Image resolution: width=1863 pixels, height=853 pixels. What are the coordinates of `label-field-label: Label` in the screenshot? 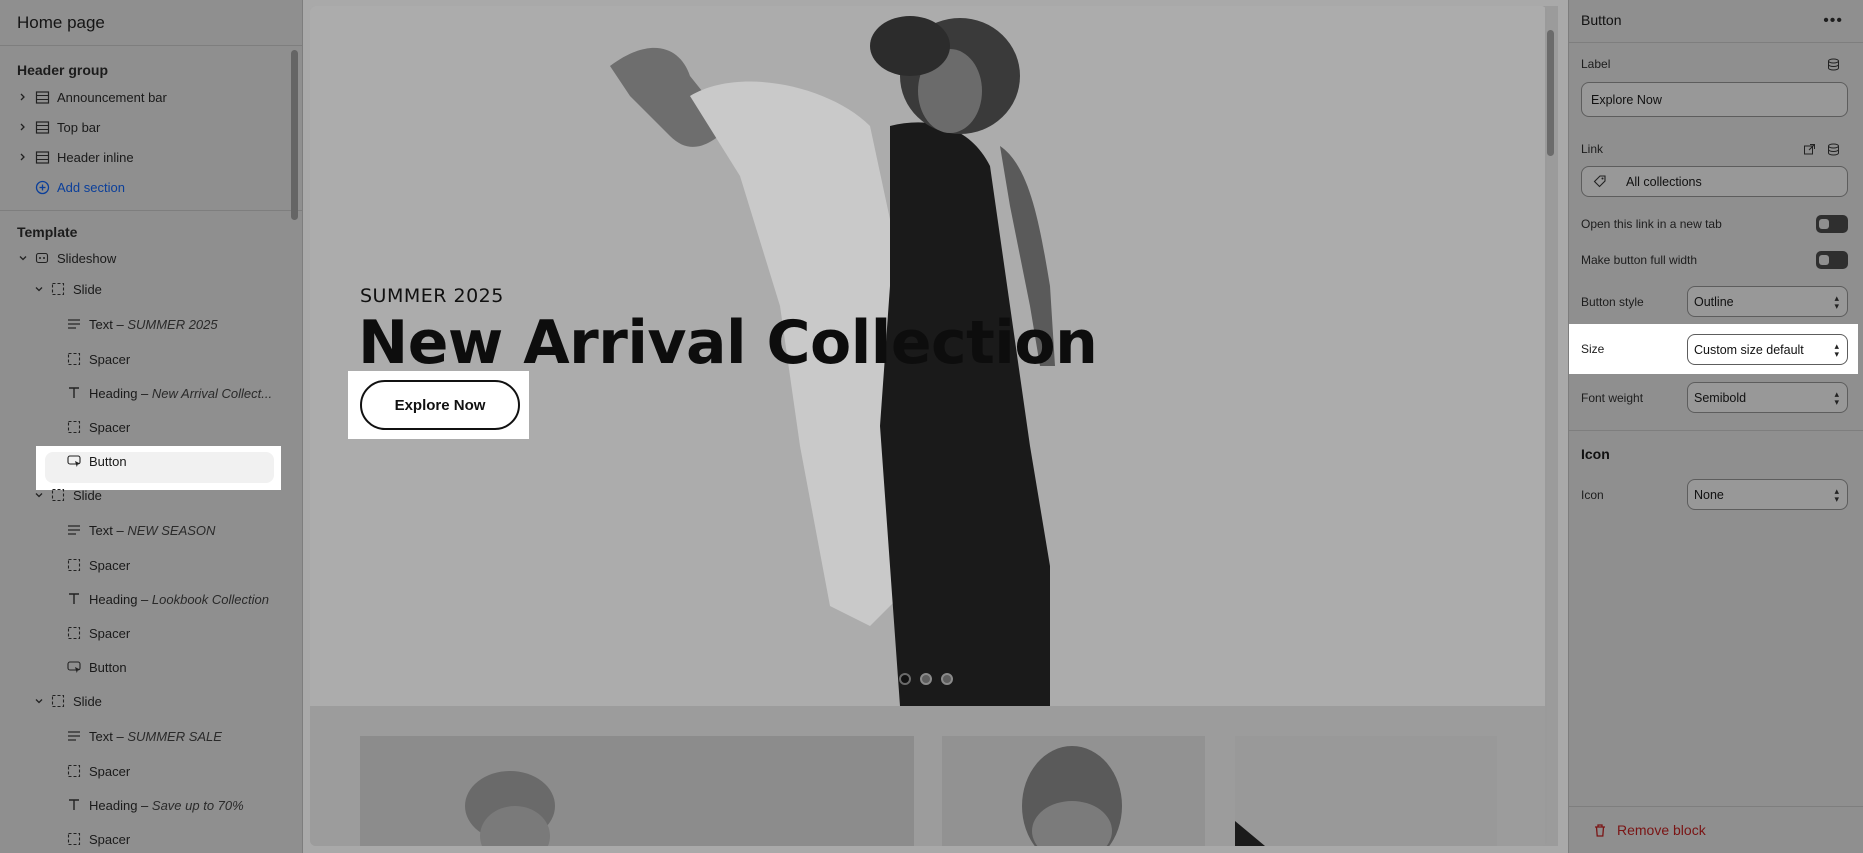 It's located at (1596, 64).